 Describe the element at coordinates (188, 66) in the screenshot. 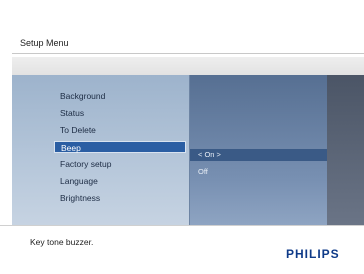

I see `menu-top-band` at that location.